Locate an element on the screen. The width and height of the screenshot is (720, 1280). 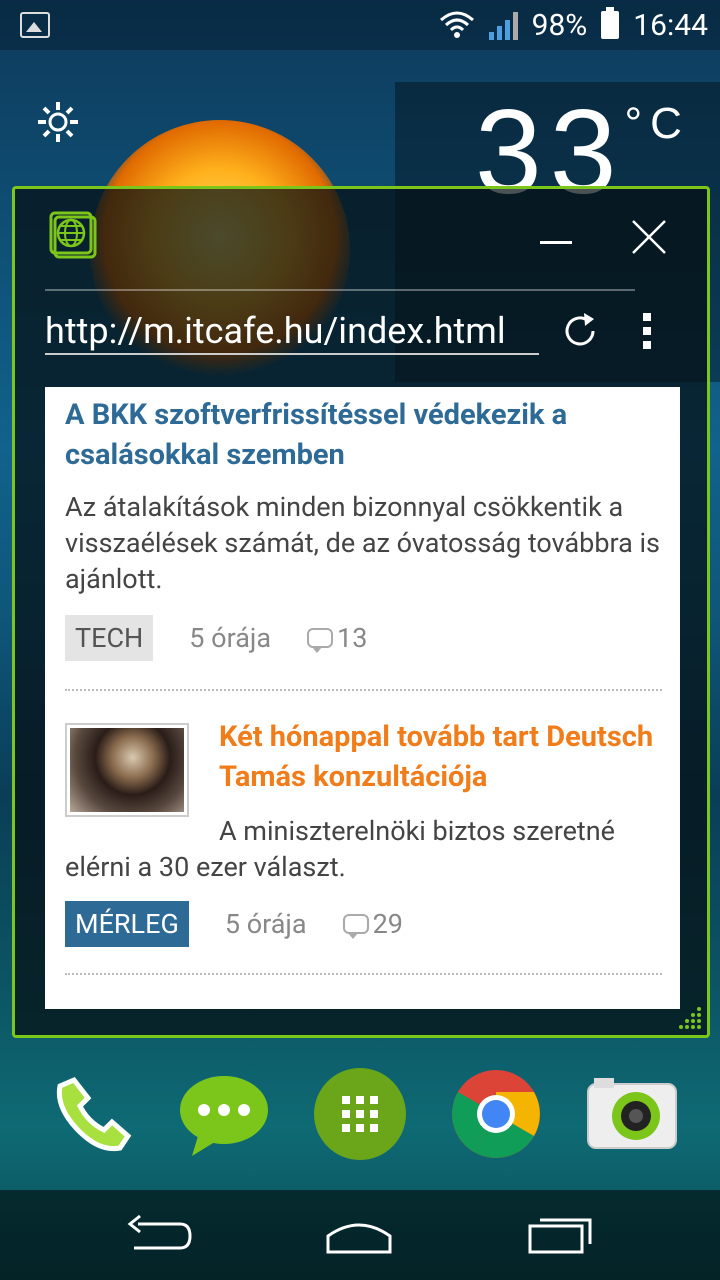
navigation-bar is located at coordinates (360, 1235).